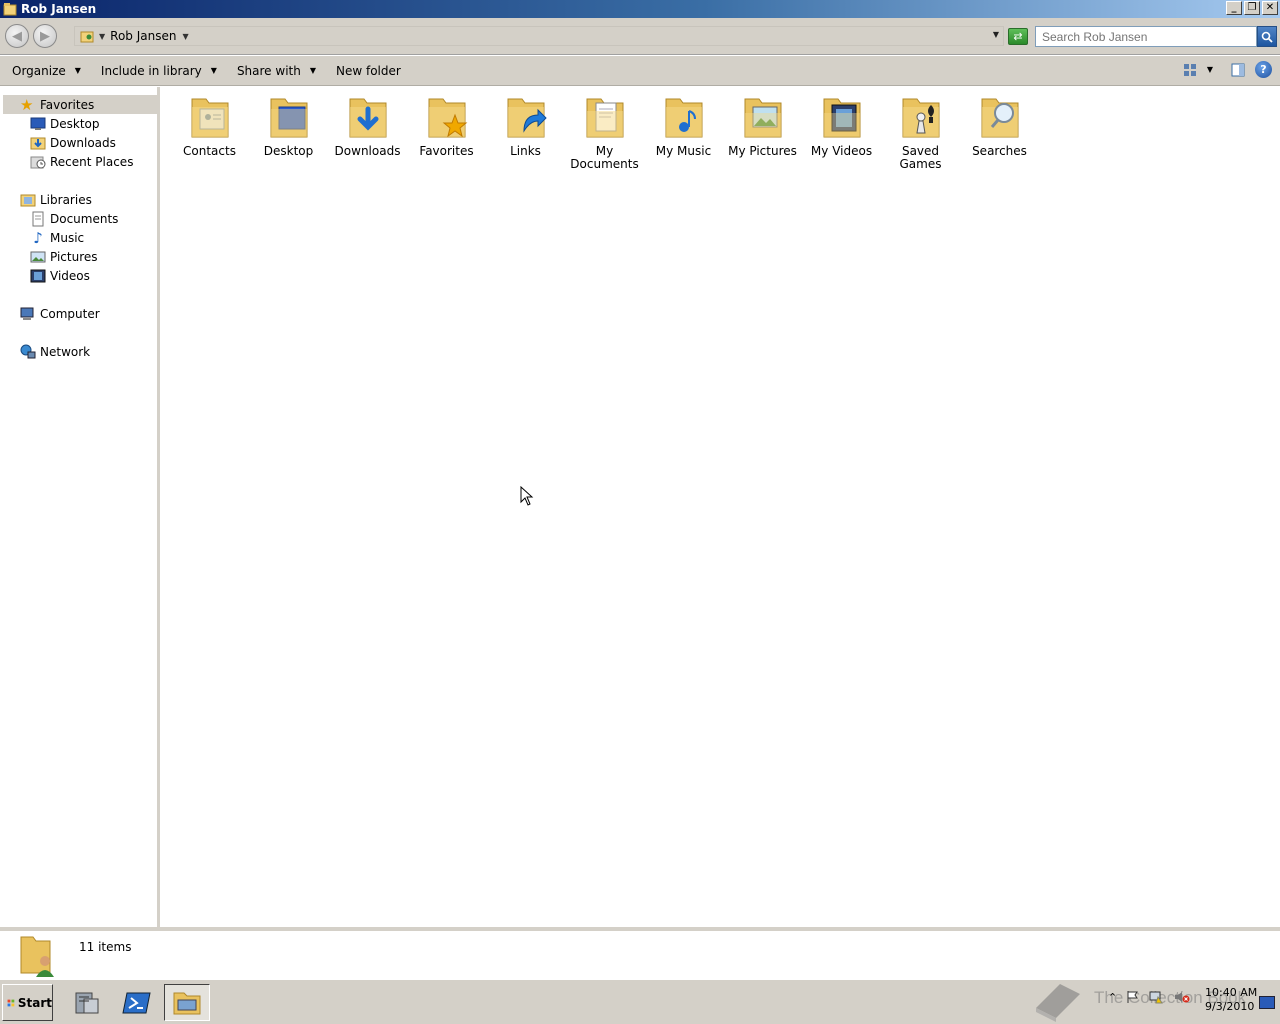  I want to click on windows-logo-icon, so click(11, 1002).